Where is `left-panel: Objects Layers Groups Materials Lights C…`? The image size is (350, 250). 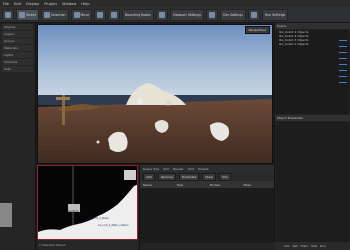
left-panel: Objects Layers Groups Materials Lights C… is located at coordinates (18, 136).